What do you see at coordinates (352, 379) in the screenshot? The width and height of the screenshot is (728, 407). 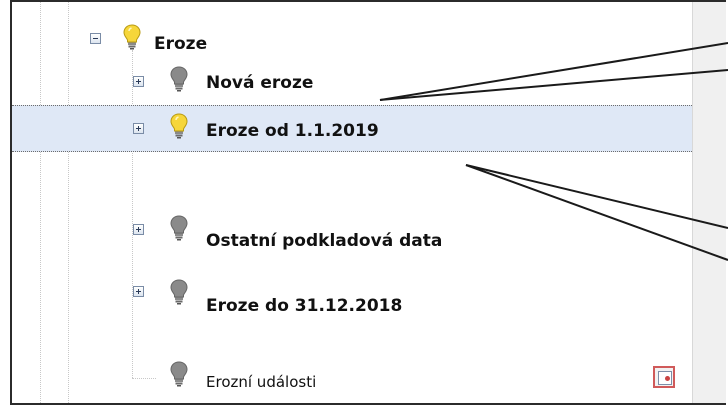 I see `tree-item-erozni-udalosti: Erozní události` at bounding box center [352, 379].